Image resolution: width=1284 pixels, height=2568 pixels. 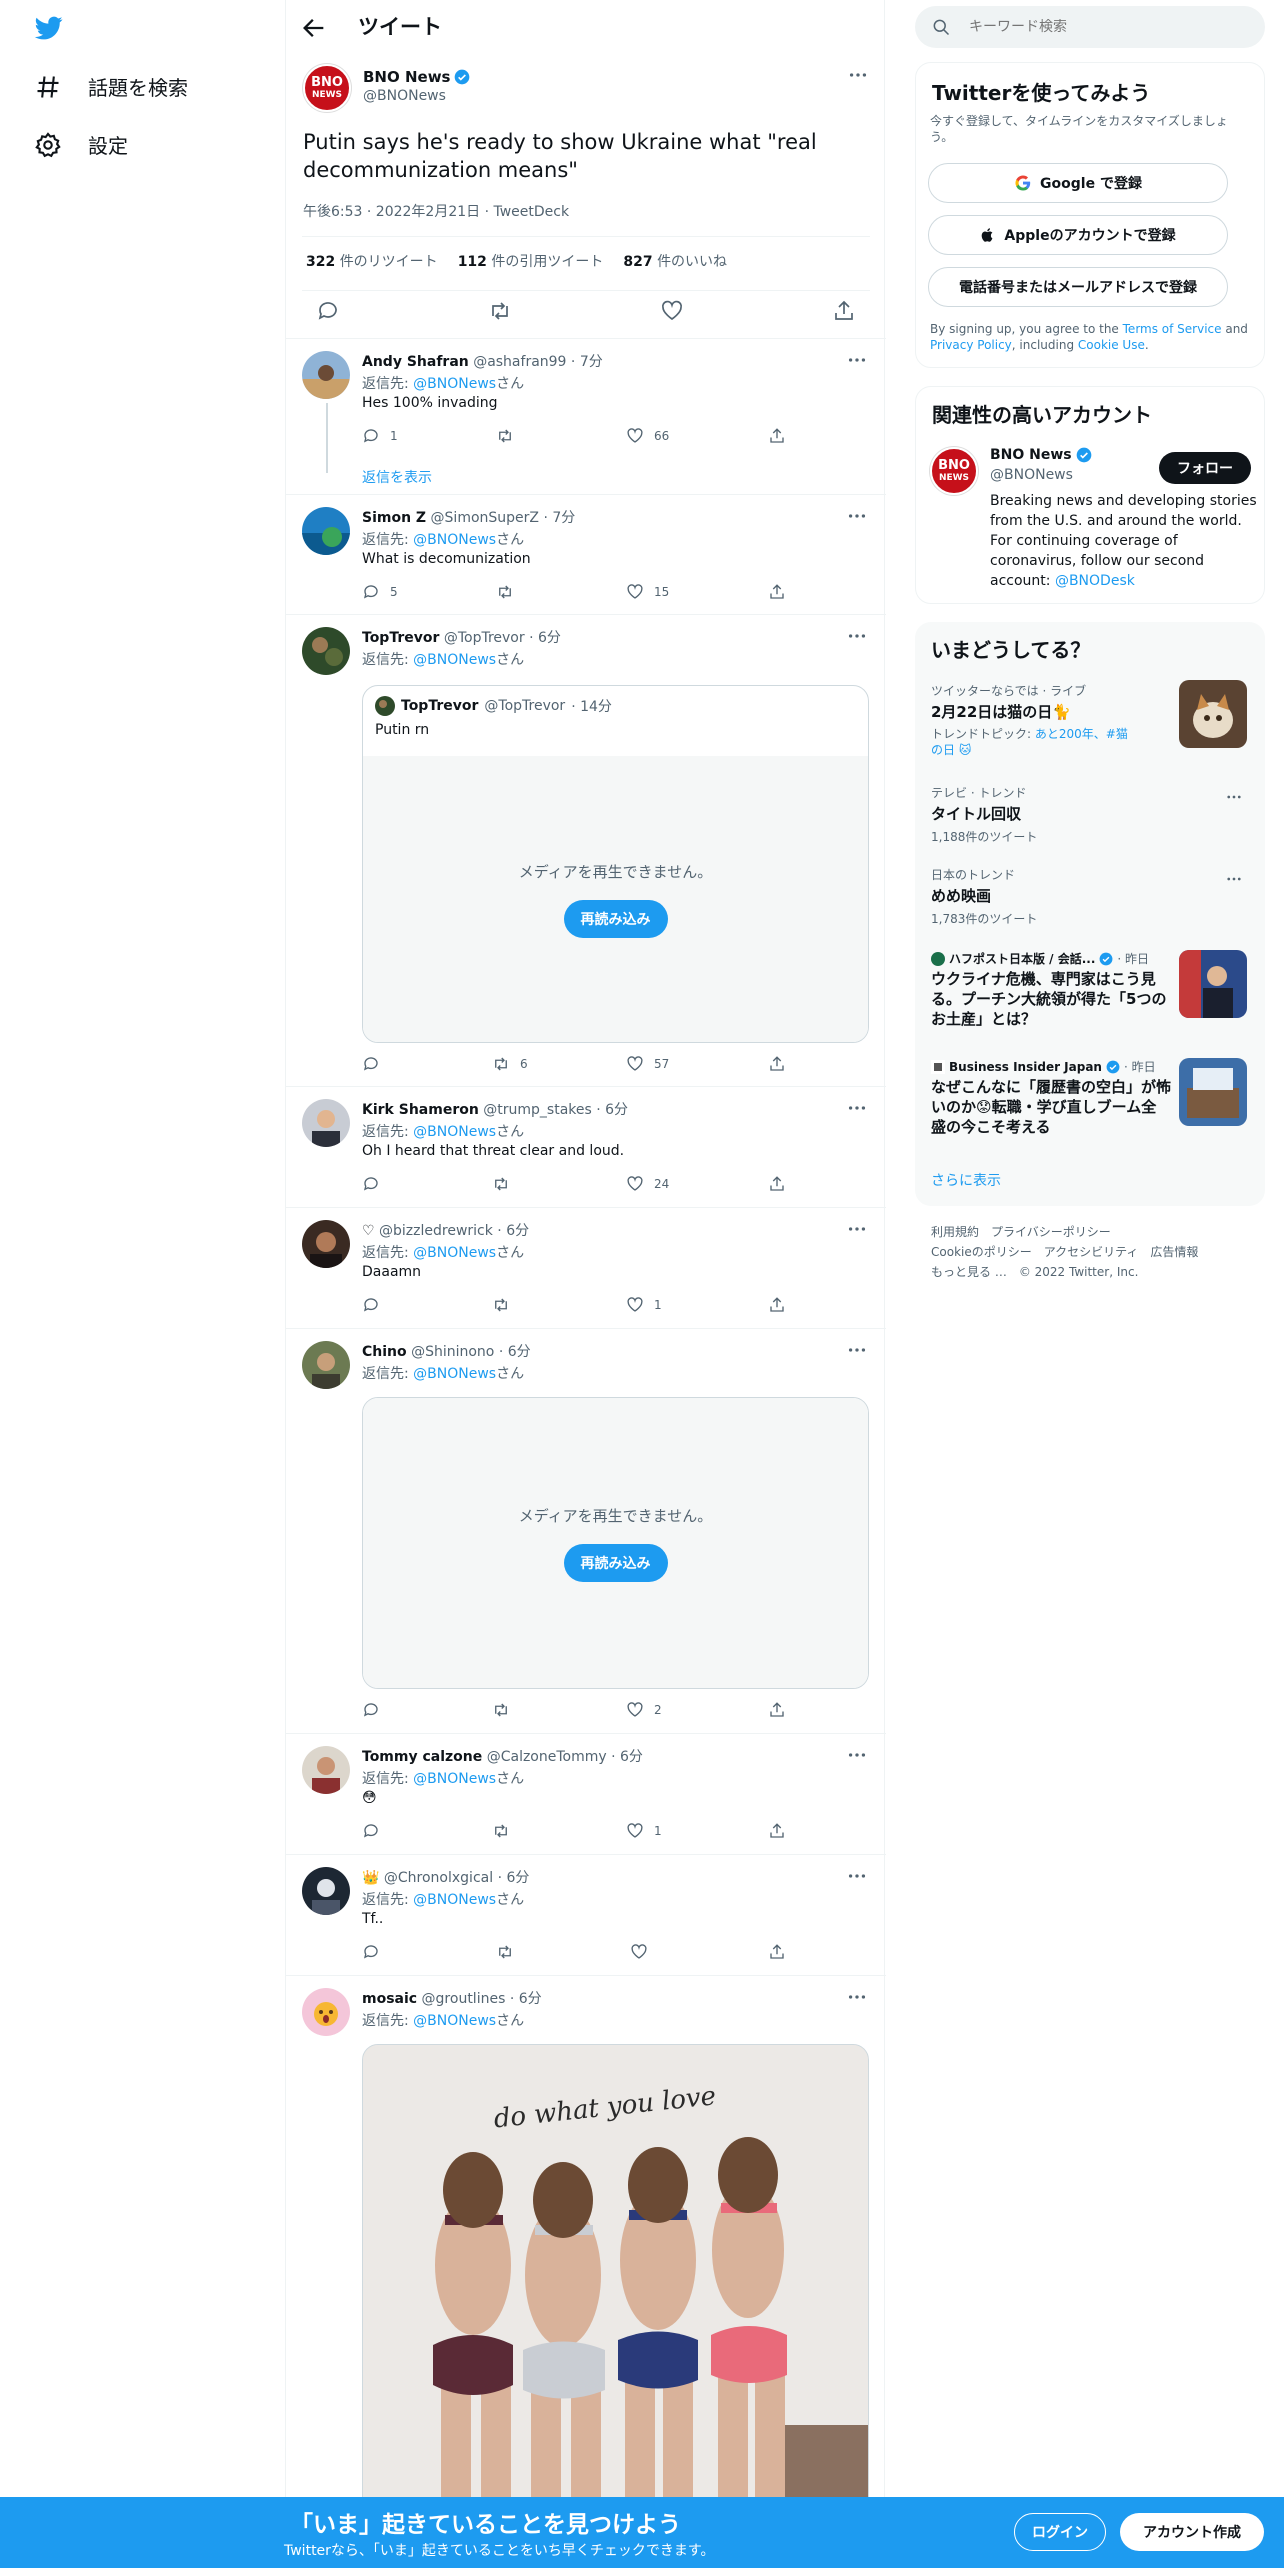 What do you see at coordinates (971, 345) in the screenshot?
I see `privacy-link: Privacy Policy` at bounding box center [971, 345].